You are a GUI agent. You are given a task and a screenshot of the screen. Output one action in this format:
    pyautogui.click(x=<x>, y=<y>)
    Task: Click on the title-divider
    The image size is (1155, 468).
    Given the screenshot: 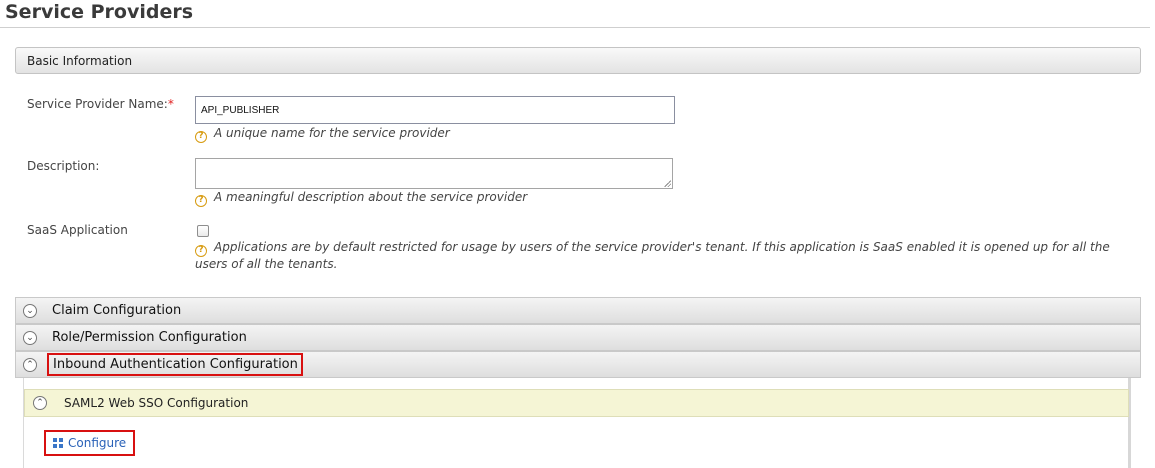 What is the action you would take?
    pyautogui.click(x=575, y=27)
    